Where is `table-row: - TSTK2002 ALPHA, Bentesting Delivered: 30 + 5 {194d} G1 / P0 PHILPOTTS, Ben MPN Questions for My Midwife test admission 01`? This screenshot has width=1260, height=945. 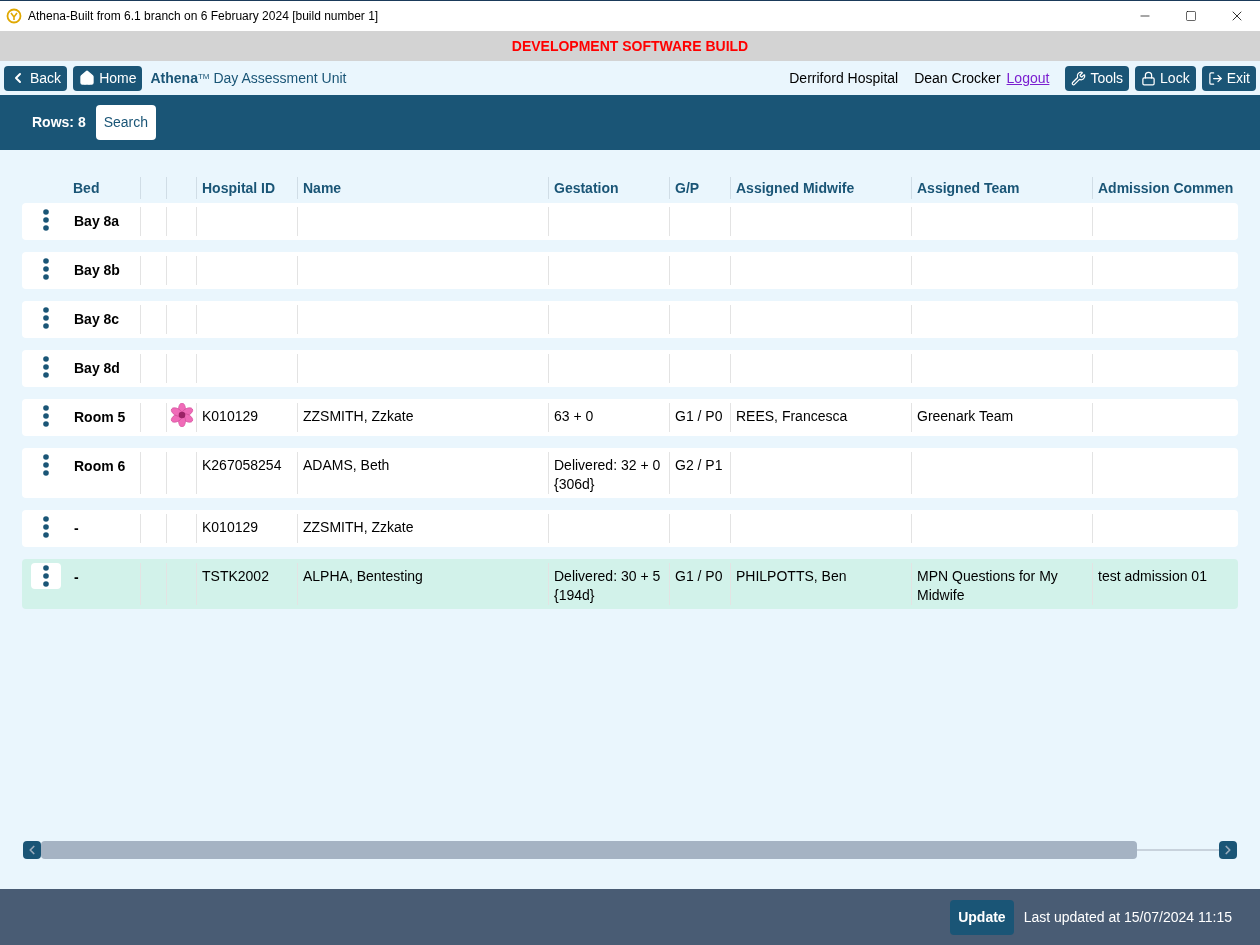
table-row: - TSTK2002 ALPHA, Bentesting Delivered: 30 + 5 {194d} G1 / P0 PHILPOTTS, Ben MPN Questions for My Midwife test admission 01 is located at coordinates (630, 584).